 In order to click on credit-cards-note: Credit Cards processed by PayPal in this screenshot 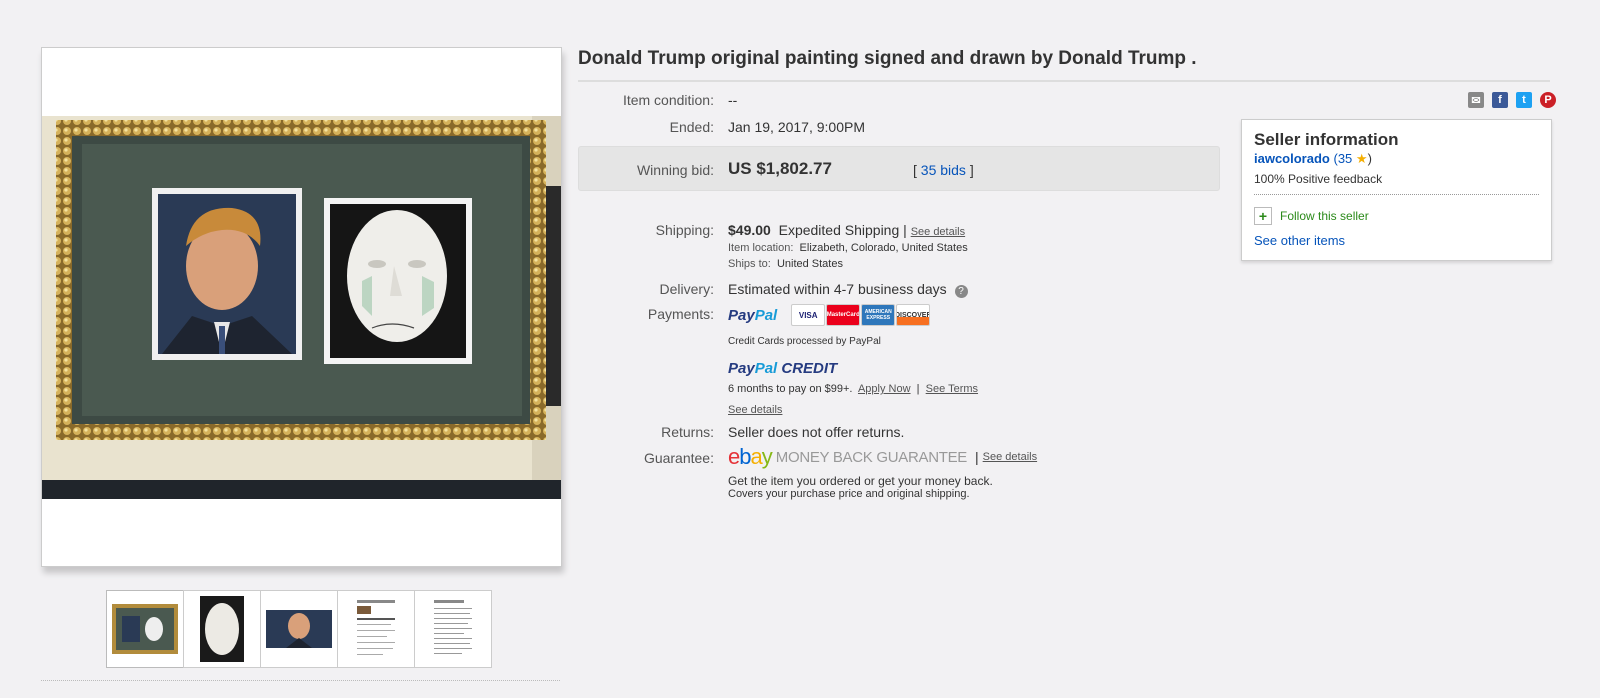, I will do `click(804, 341)`.